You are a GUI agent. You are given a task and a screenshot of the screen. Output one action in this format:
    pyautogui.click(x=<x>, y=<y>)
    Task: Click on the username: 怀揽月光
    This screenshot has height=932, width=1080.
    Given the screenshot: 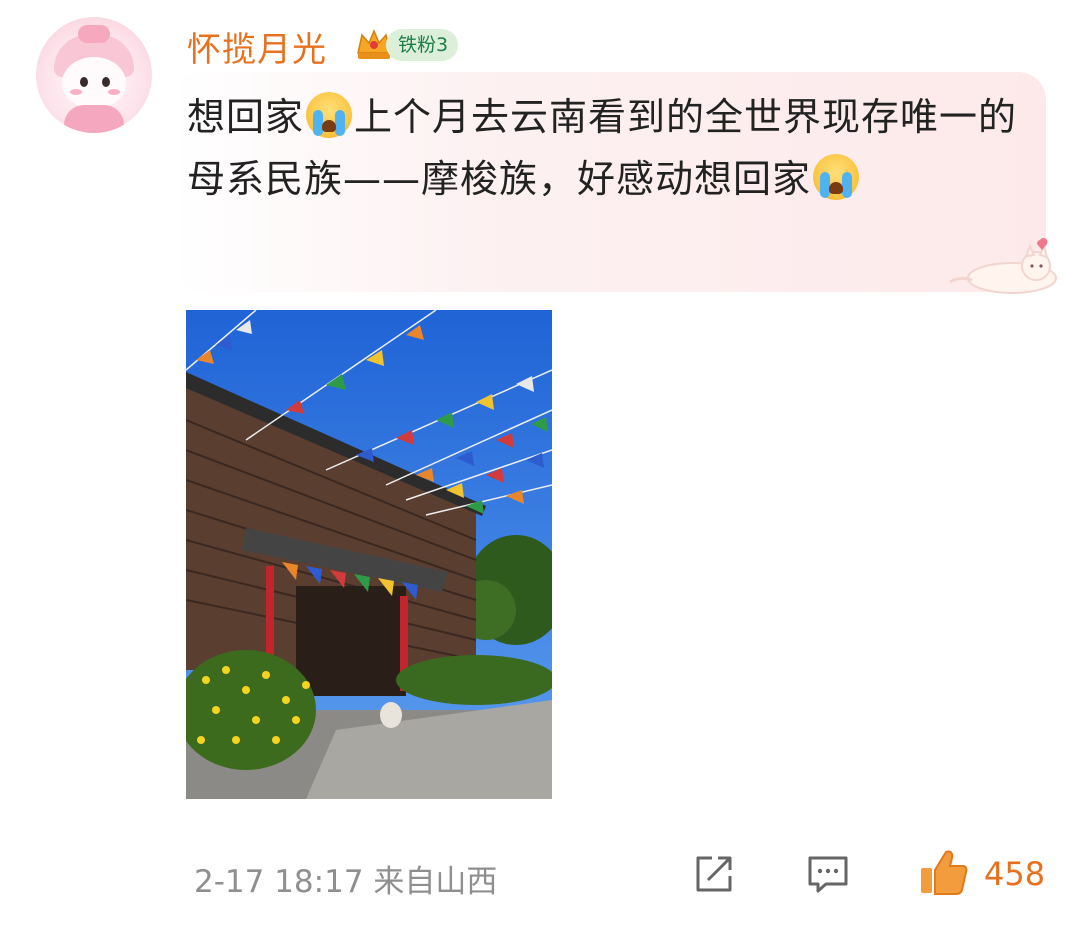 What is the action you would take?
    pyautogui.click(x=257, y=46)
    